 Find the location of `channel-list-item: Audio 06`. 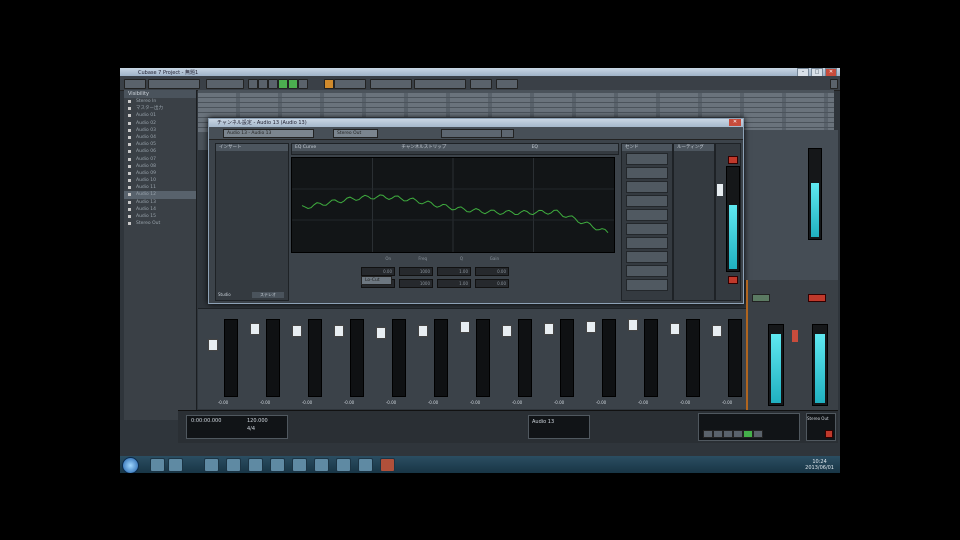

channel-list-item: Audio 06 is located at coordinates (160, 151).